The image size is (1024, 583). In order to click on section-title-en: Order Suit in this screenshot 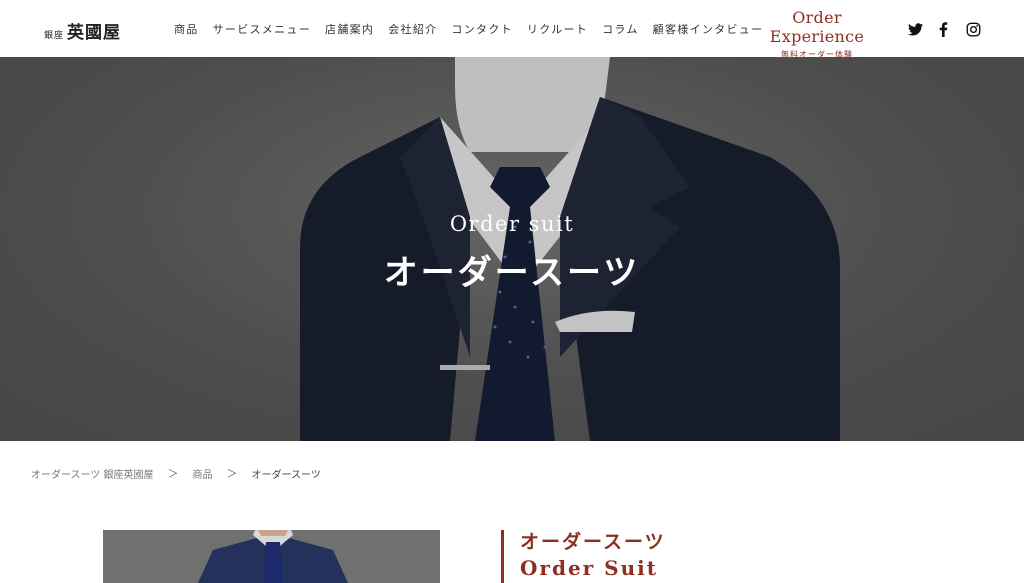, I will do `click(589, 568)`.